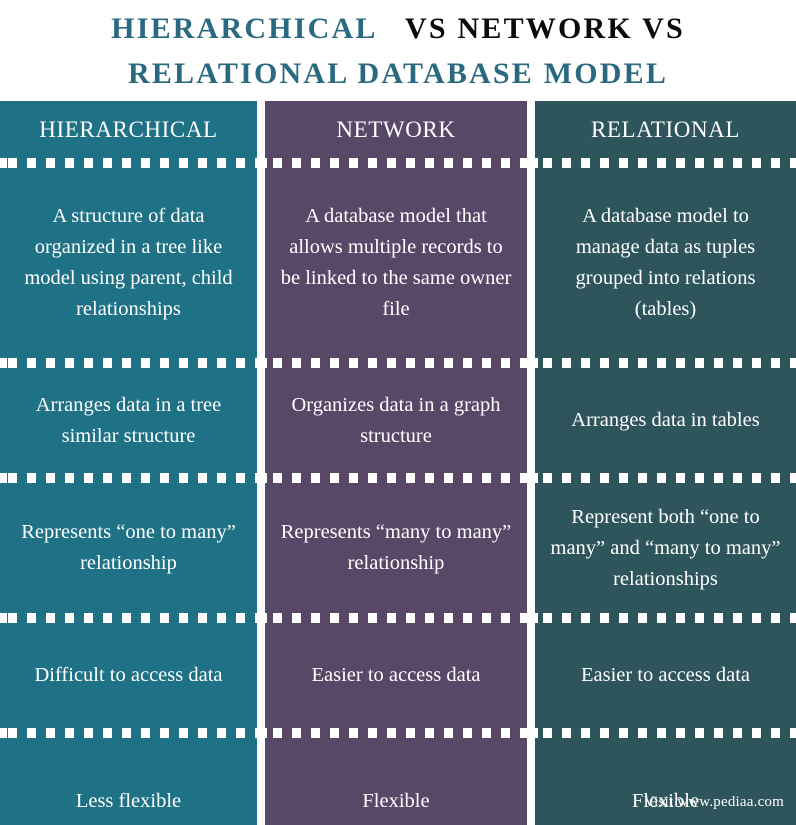 The width and height of the screenshot is (796, 825). What do you see at coordinates (128, 547) in the screenshot?
I see `cell-hierarchical-relationship: Represents “one to many” relationship` at bounding box center [128, 547].